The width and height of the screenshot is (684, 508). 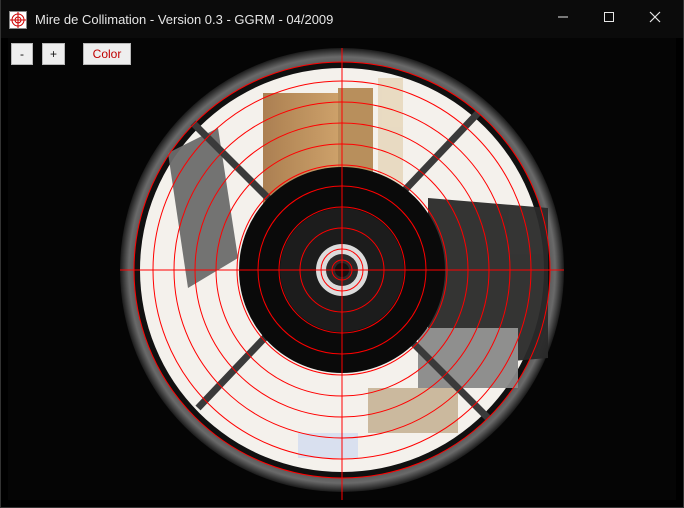 I want to click on minimize-icon, so click(x=563, y=19).